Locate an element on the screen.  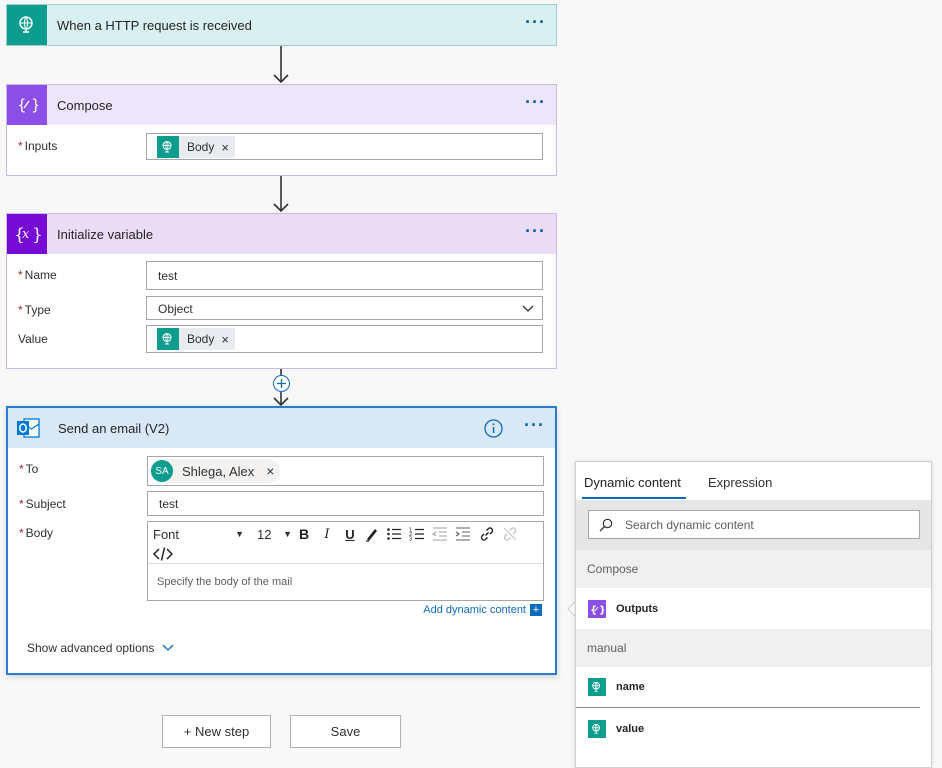
numbered-list-icon: 123 is located at coordinates (417, 534).